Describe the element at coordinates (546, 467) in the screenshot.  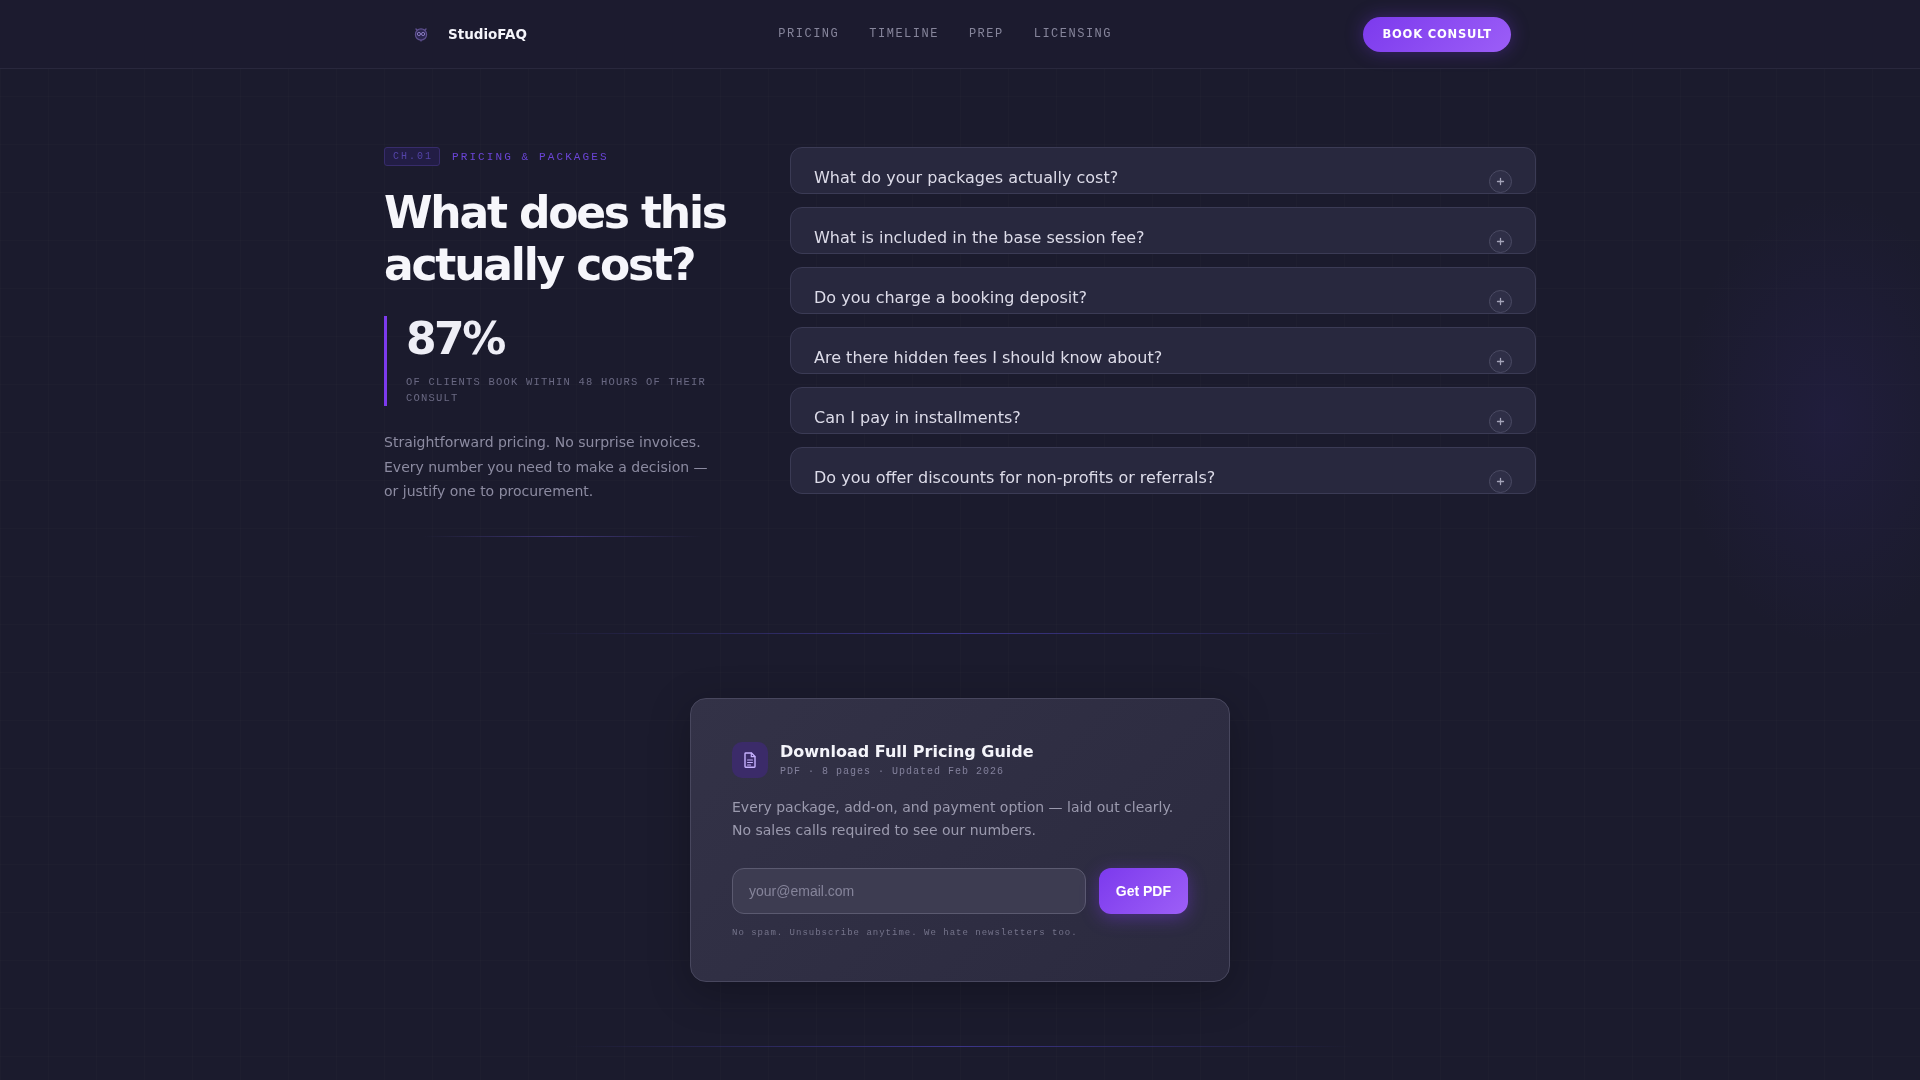
I see `intro-paragraph: Straightforward pricing. No surprise invoices. Every number you need to make a decision — or justify one to procurement.` at that location.